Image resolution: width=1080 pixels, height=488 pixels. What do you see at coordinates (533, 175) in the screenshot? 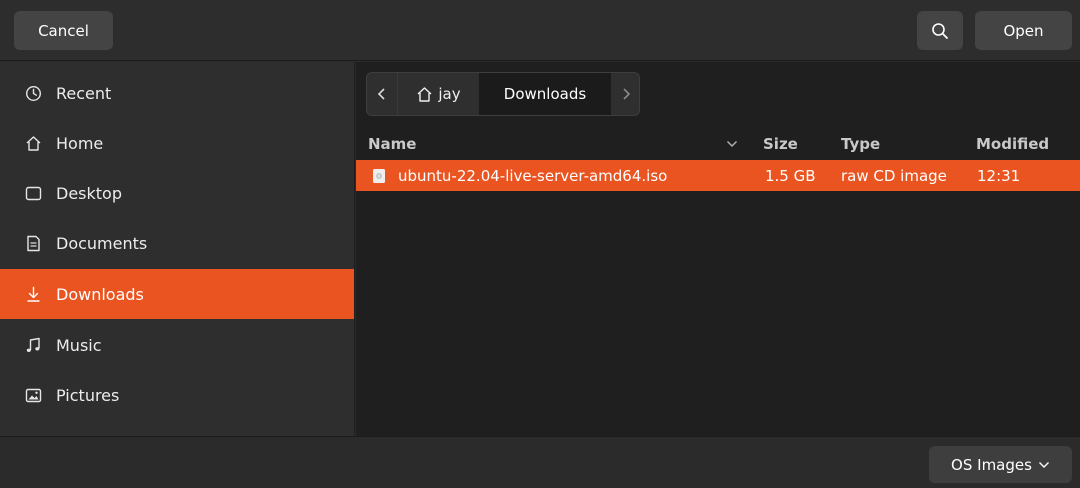
I see `file-name: ubuntu-22.04-live-server-amd64.iso` at bounding box center [533, 175].